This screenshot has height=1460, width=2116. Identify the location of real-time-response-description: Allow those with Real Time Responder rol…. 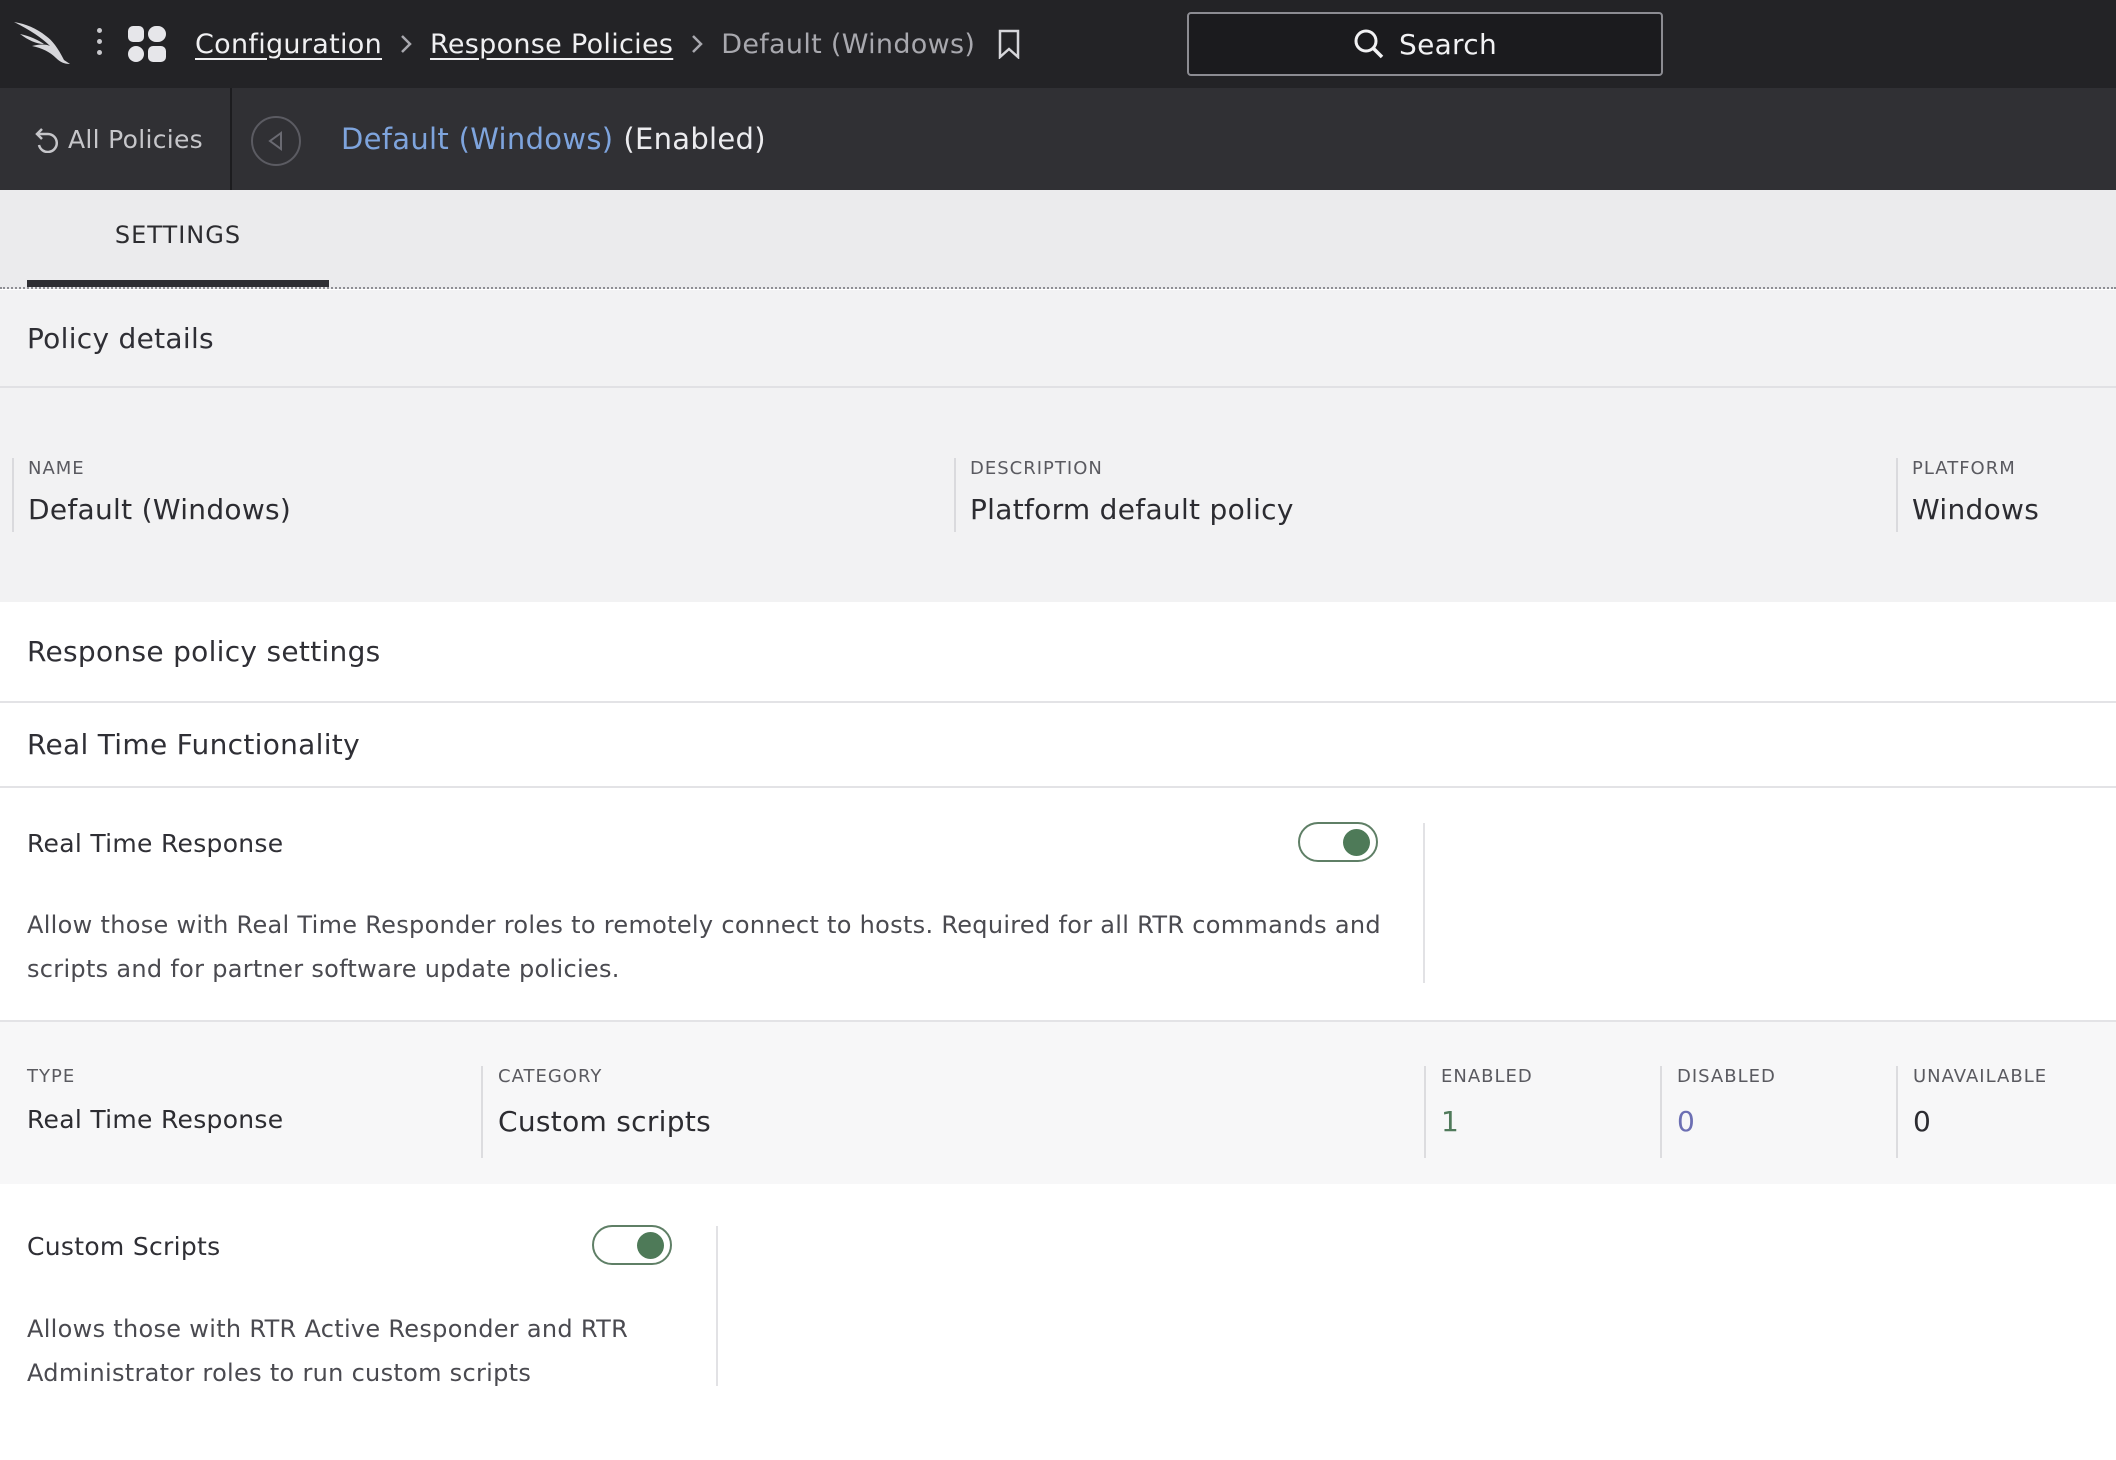
(704, 947).